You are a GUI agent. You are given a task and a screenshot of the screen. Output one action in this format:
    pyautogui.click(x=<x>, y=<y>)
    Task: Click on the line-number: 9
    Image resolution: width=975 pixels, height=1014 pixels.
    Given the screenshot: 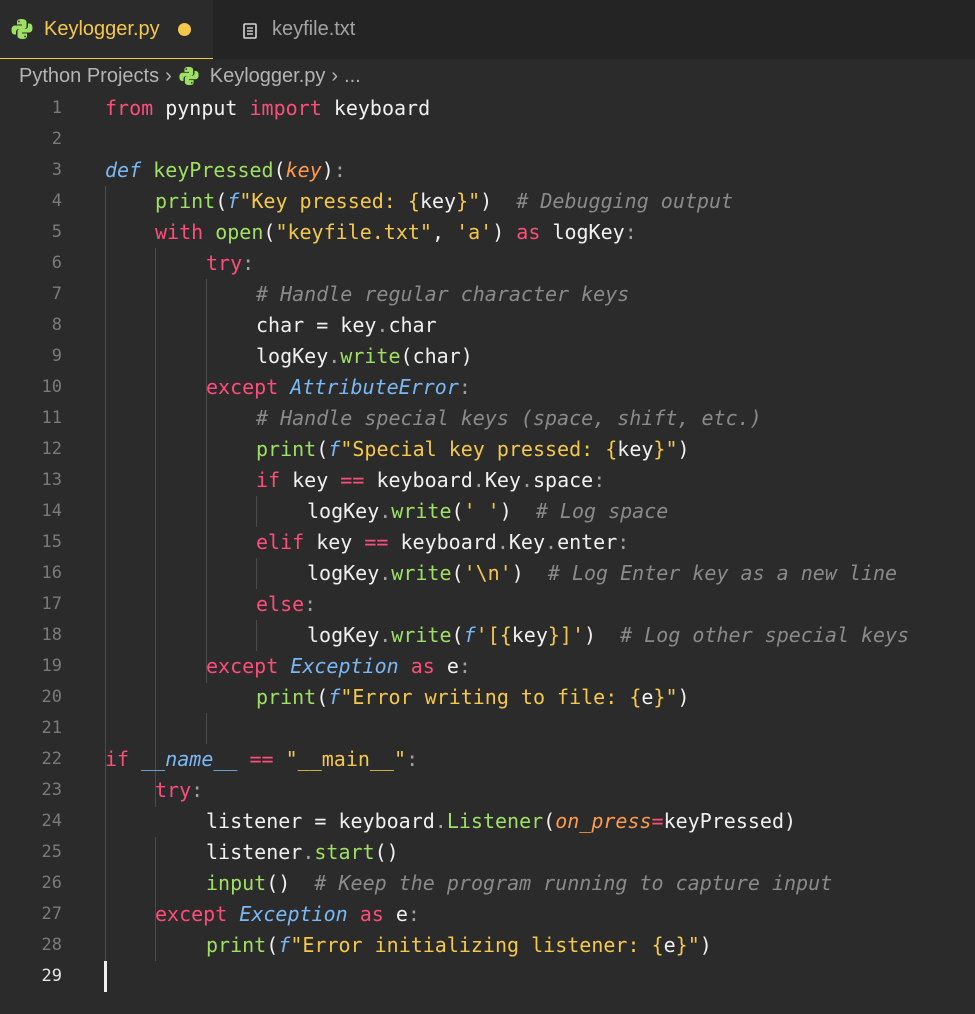 What is the action you would take?
    pyautogui.click(x=56, y=356)
    